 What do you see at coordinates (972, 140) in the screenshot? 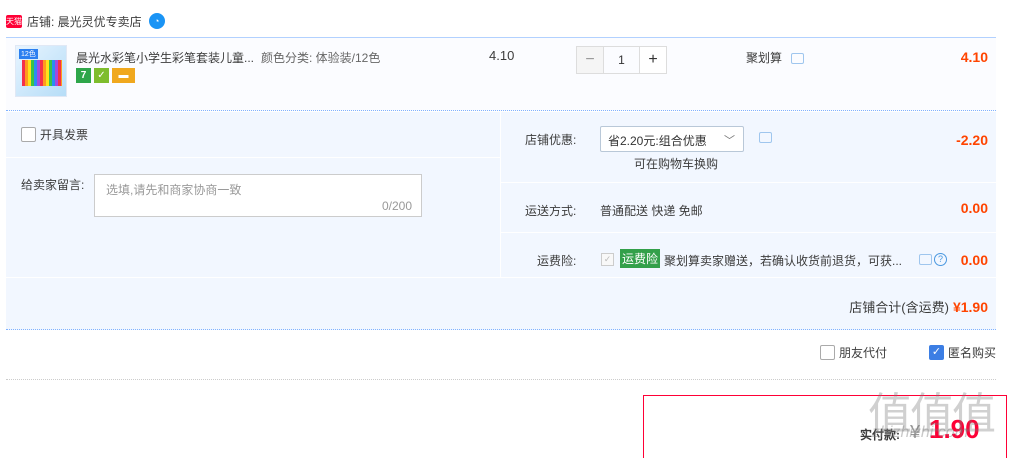
I see `discount-amount: -2.20` at bounding box center [972, 140].